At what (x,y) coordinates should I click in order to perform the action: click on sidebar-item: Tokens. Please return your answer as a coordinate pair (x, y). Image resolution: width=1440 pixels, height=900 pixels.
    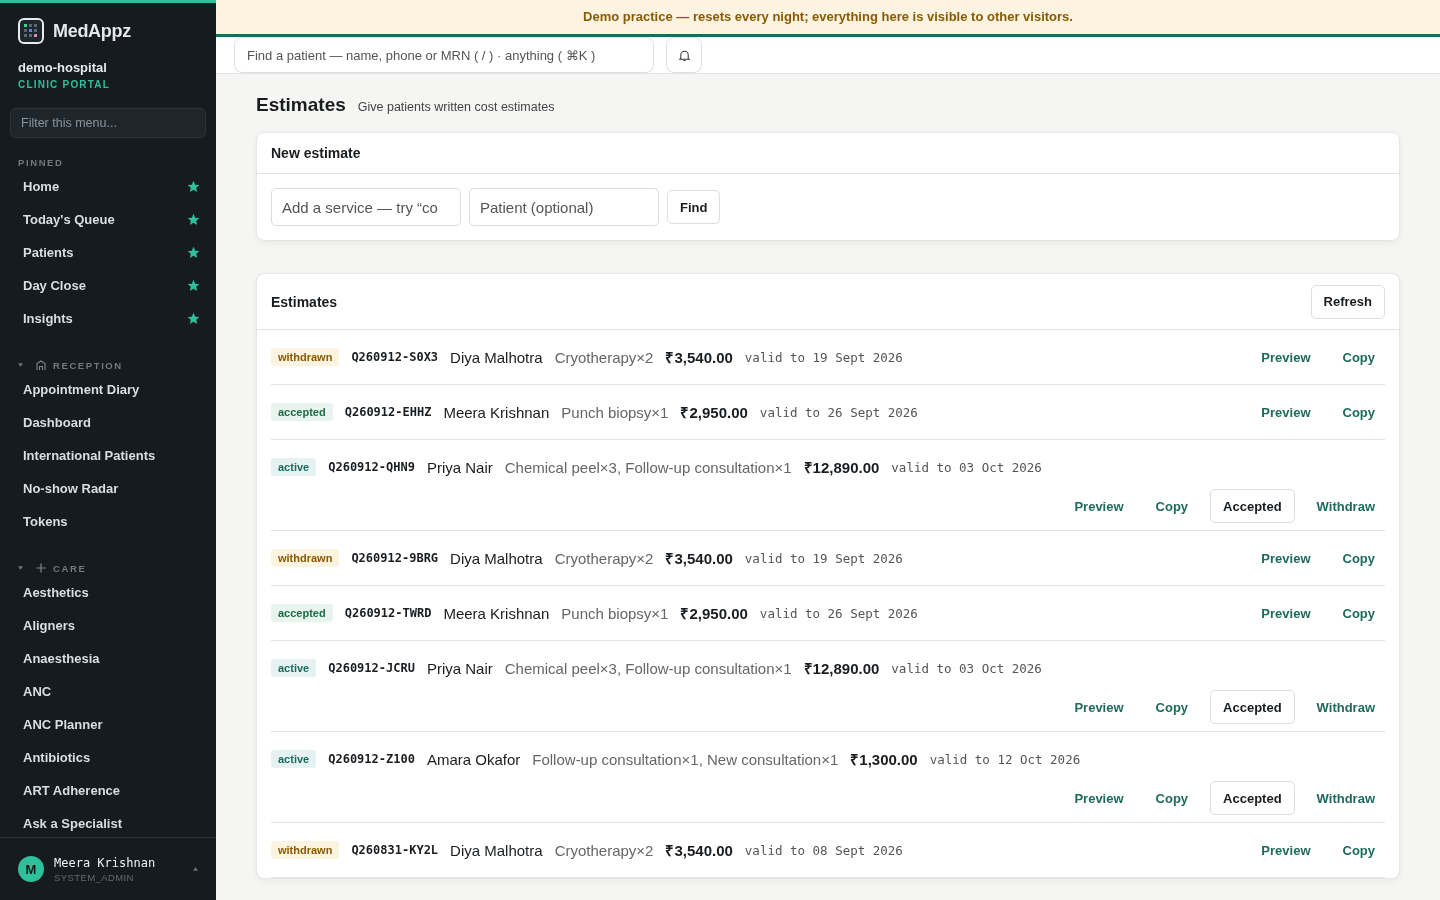
    Looking at the image, I should click on (108, 521).